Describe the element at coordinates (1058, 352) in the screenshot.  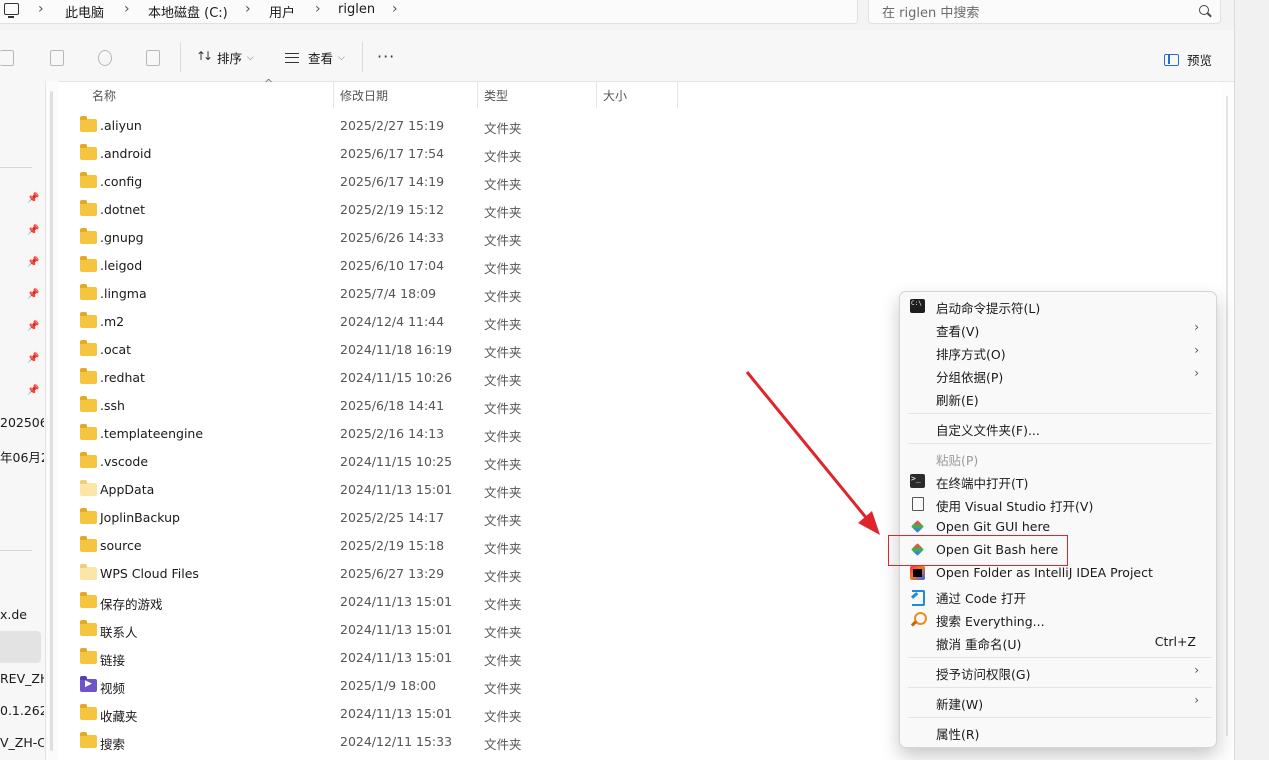
I see `menu-item-sort-by: 排序方式(O) ›` at that location.